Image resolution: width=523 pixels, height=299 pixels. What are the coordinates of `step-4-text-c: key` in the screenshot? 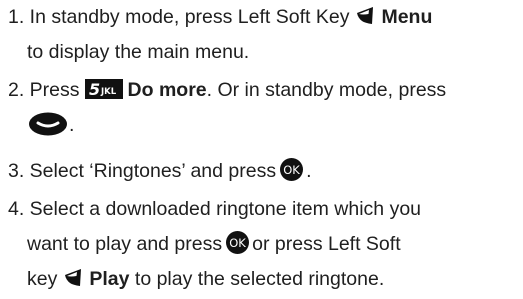 It's located at (42, 279).